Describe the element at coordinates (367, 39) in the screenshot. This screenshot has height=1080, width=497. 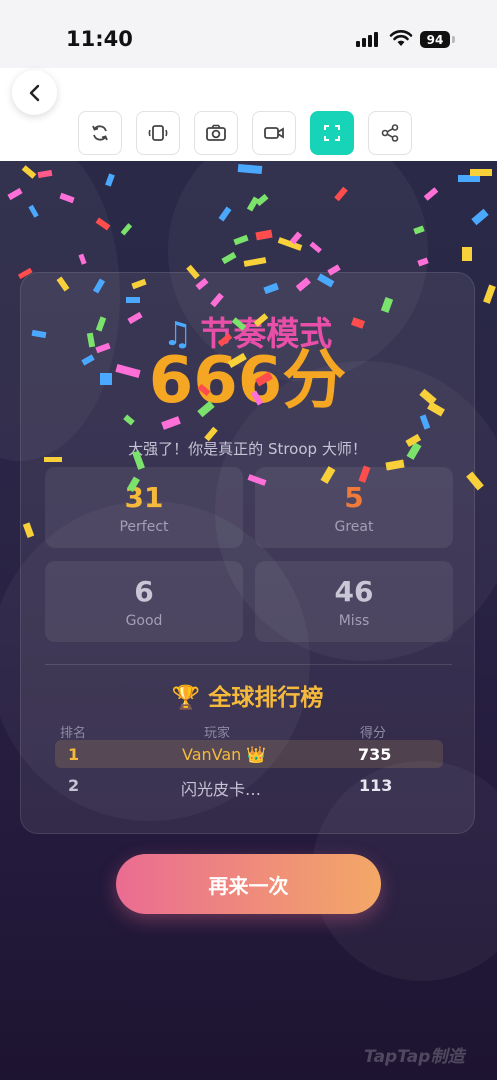
I see `cellular-signal-icon` at that location.